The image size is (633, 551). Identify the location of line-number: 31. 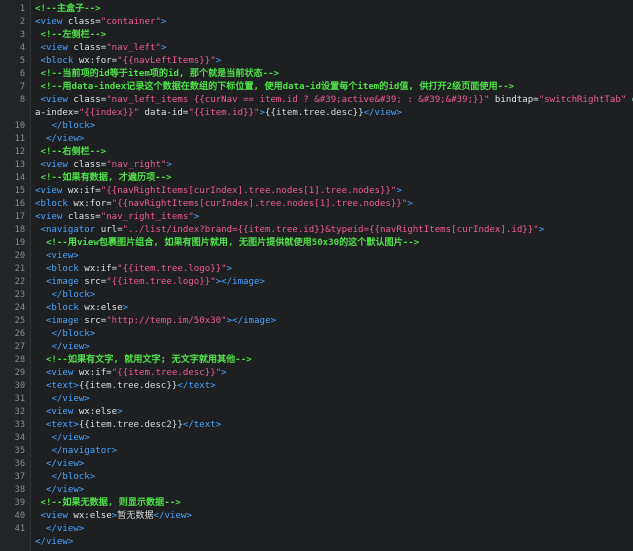
(19, 399).